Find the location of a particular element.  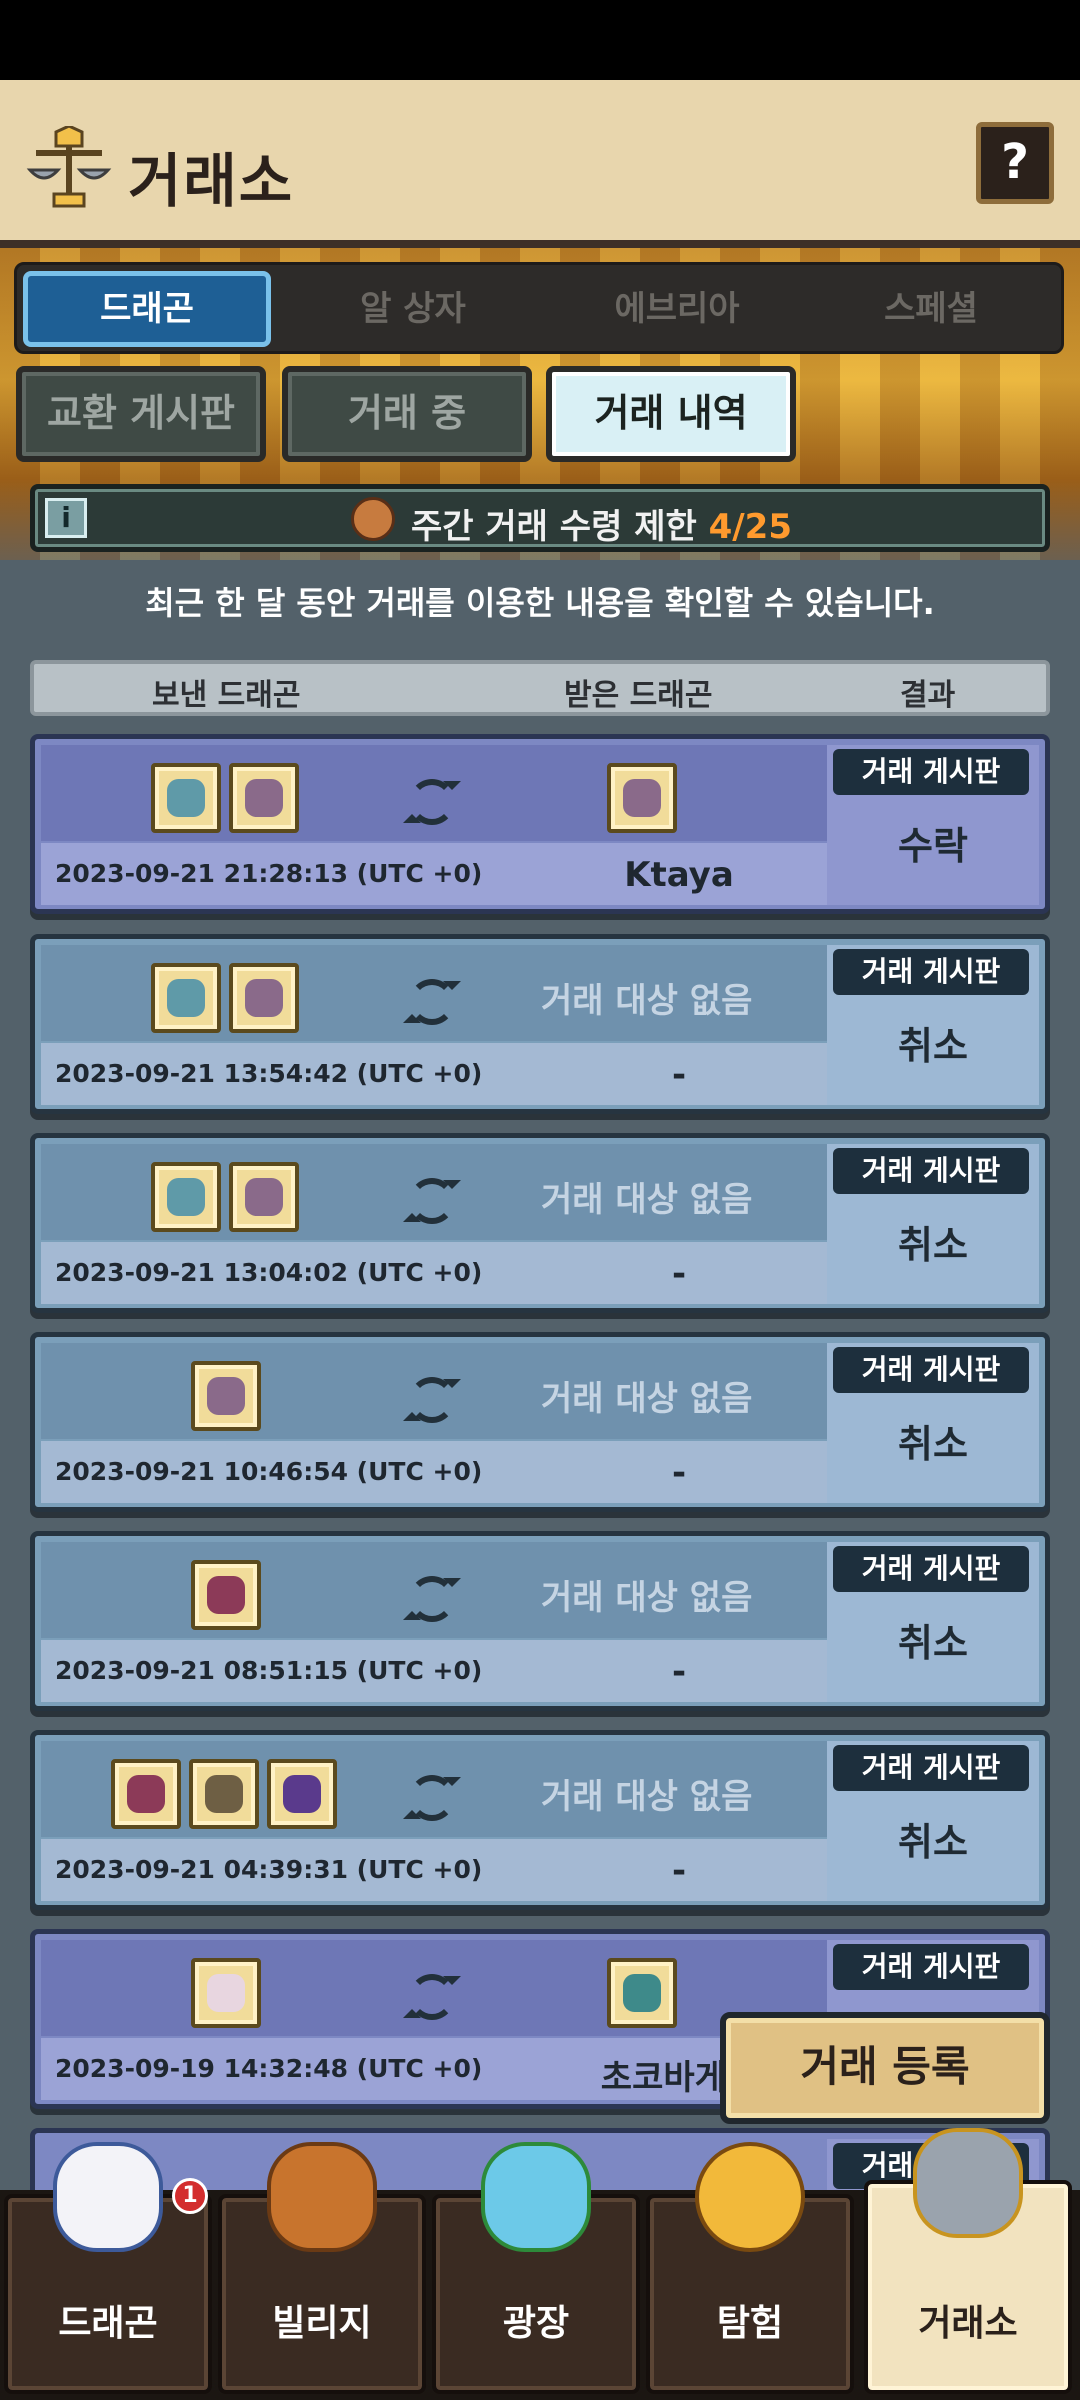

trade-date: 2023-09-21 10:46:54 (UTC +0) is located at coordinates (269, 1471).